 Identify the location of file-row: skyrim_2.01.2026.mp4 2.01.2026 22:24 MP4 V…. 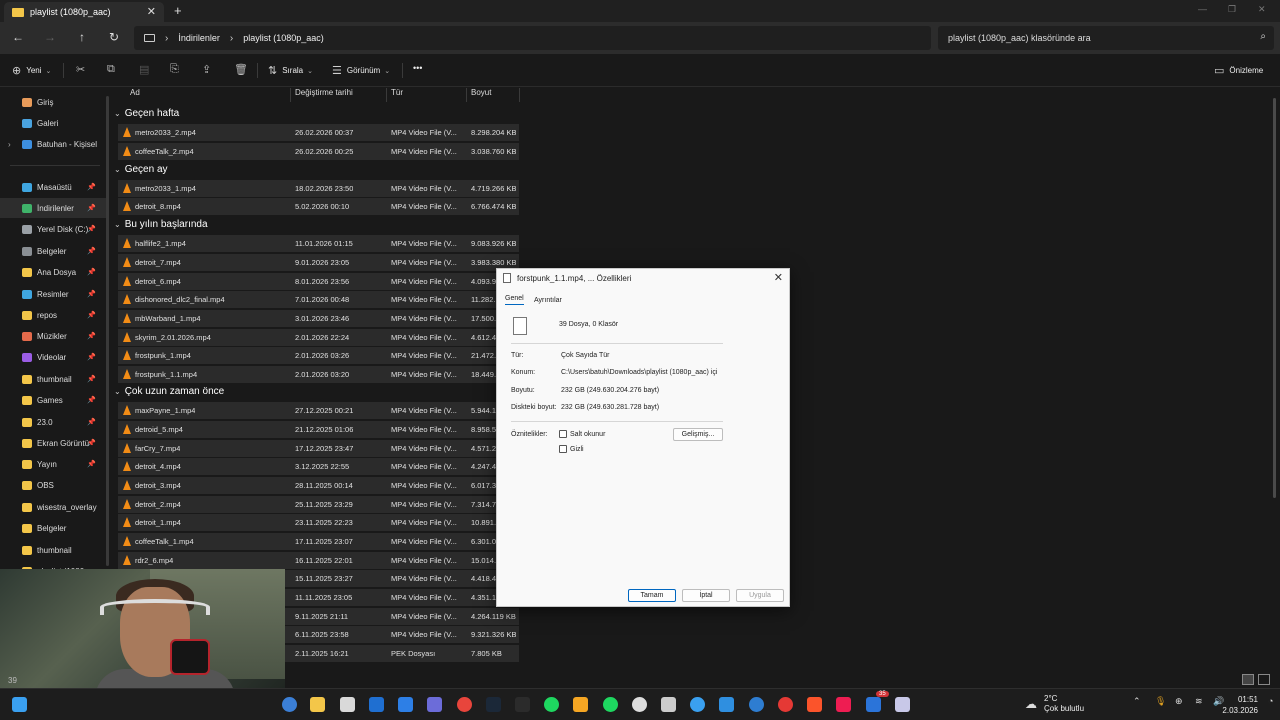
(318, 337).